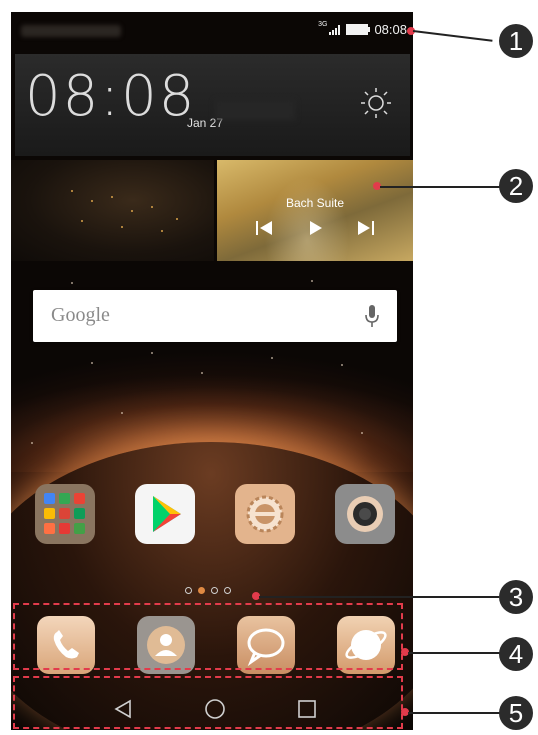 This screenshot has height=735, width=538. Describe the element at coordinates (65, 514) in the screenshot. I see `folder-icon` at that location.